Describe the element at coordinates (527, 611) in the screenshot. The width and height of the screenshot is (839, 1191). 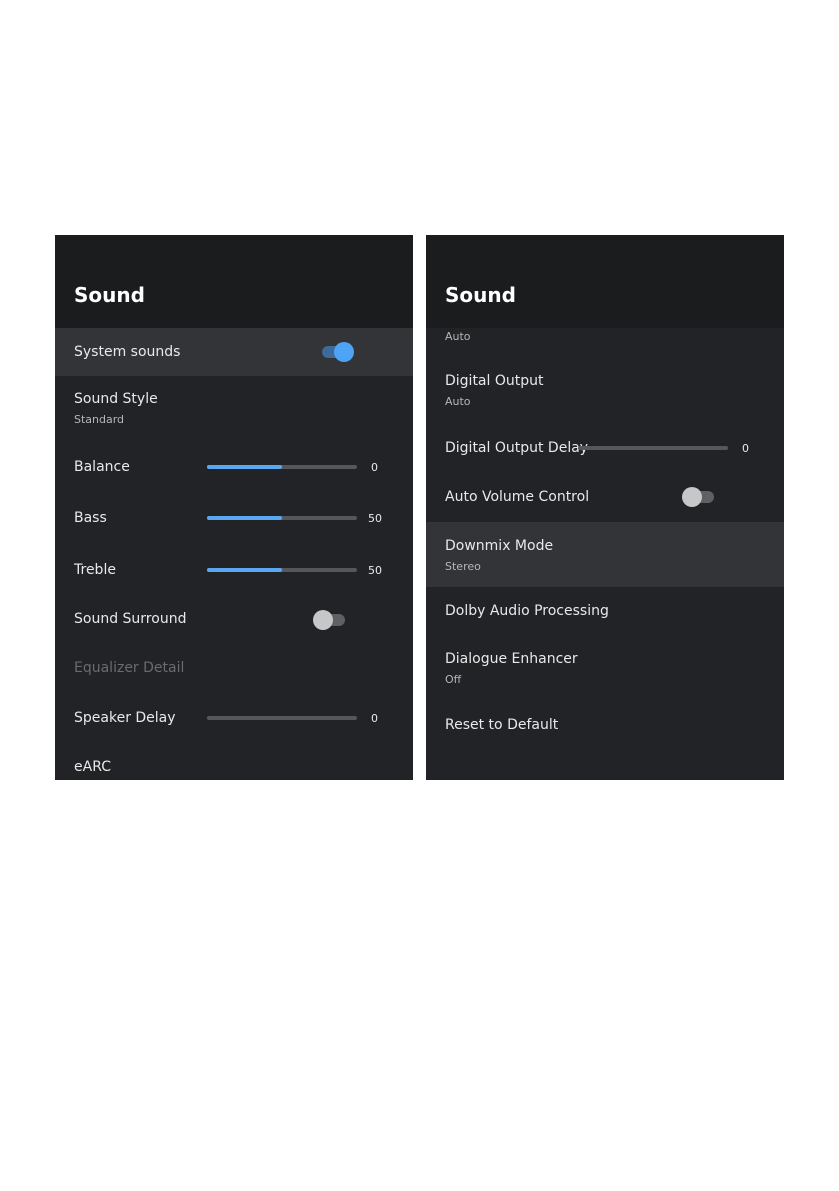
I see `dolby-audio-processing-label: Dolby Audio Processing` at that location.